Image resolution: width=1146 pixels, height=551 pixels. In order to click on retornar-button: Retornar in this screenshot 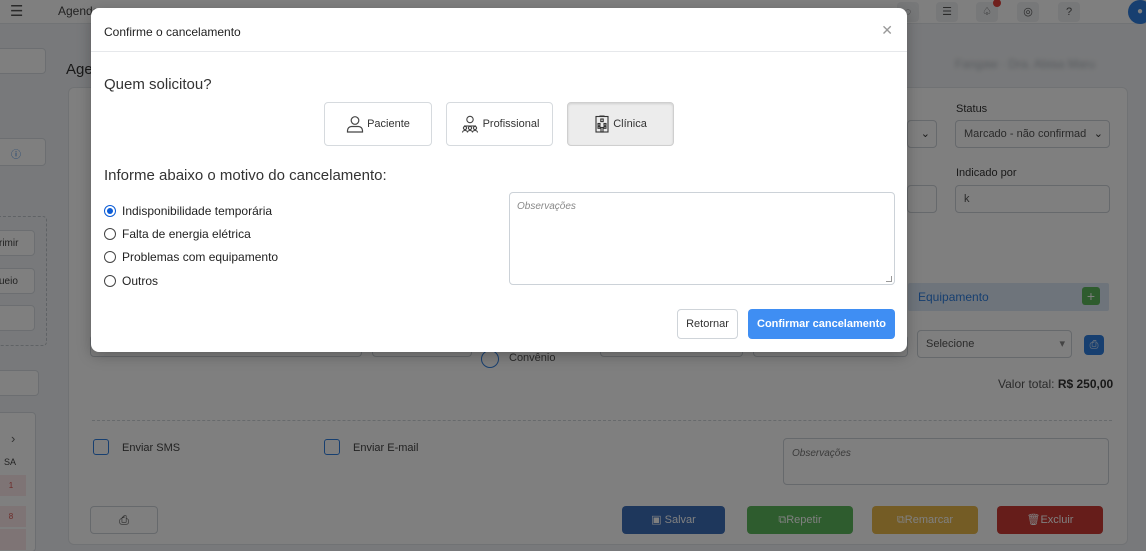, I will do `click(707, 324)`.